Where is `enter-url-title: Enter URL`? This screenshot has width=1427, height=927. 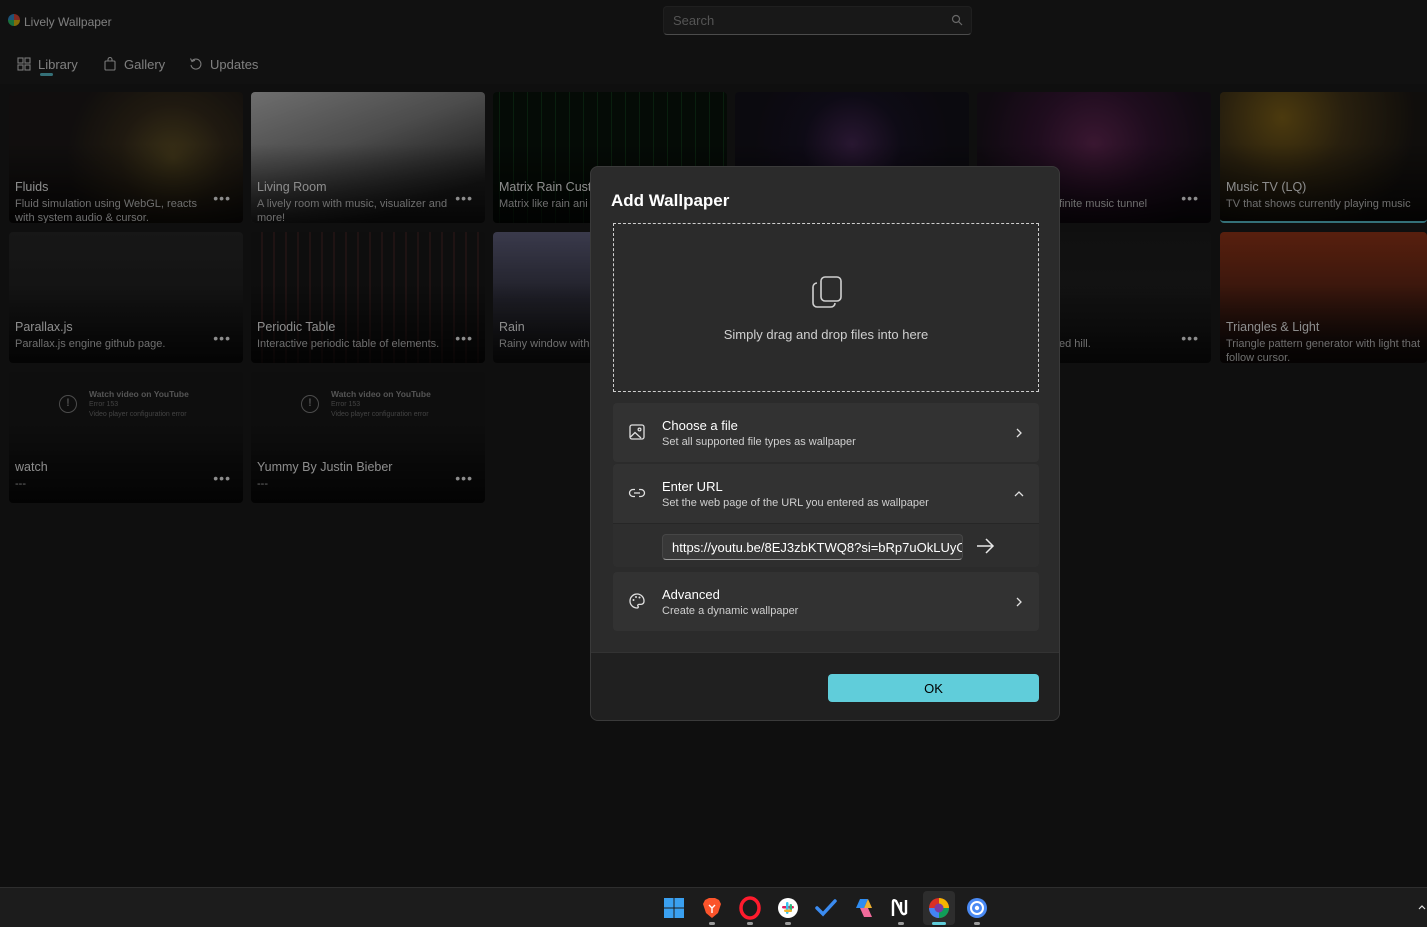 enter-url-title: Enter URL is located at coordinates (692, 486).